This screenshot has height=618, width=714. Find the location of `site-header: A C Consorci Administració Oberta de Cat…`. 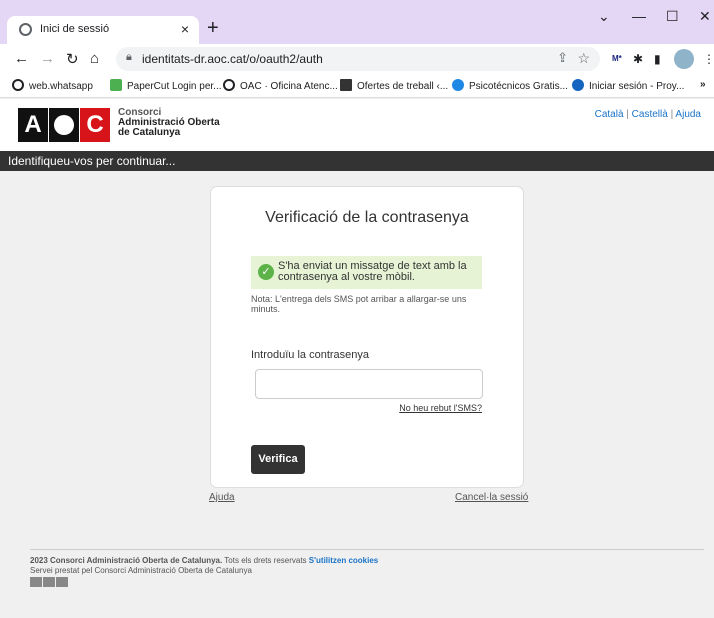

site-header: A C Consorci Administració Oberta de Cat… is located at coordinates (357, 125).